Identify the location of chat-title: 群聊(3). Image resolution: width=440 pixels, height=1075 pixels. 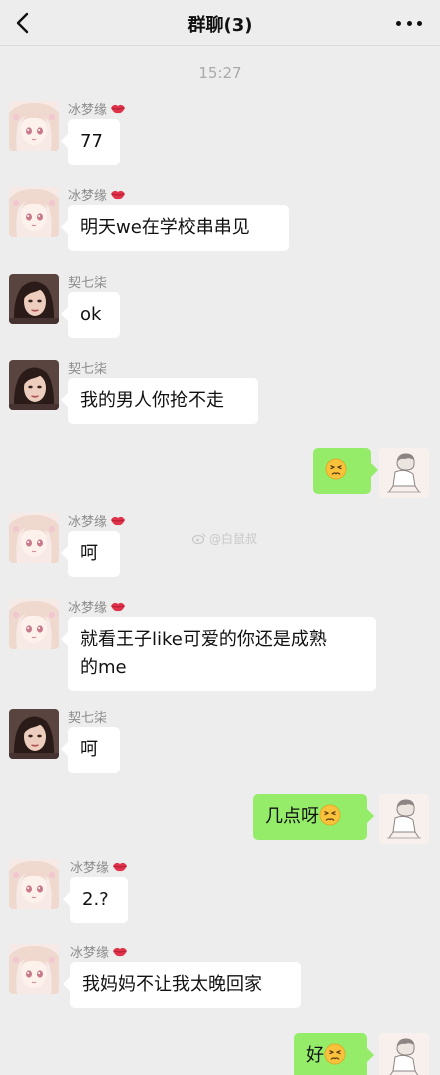
(220, 25).